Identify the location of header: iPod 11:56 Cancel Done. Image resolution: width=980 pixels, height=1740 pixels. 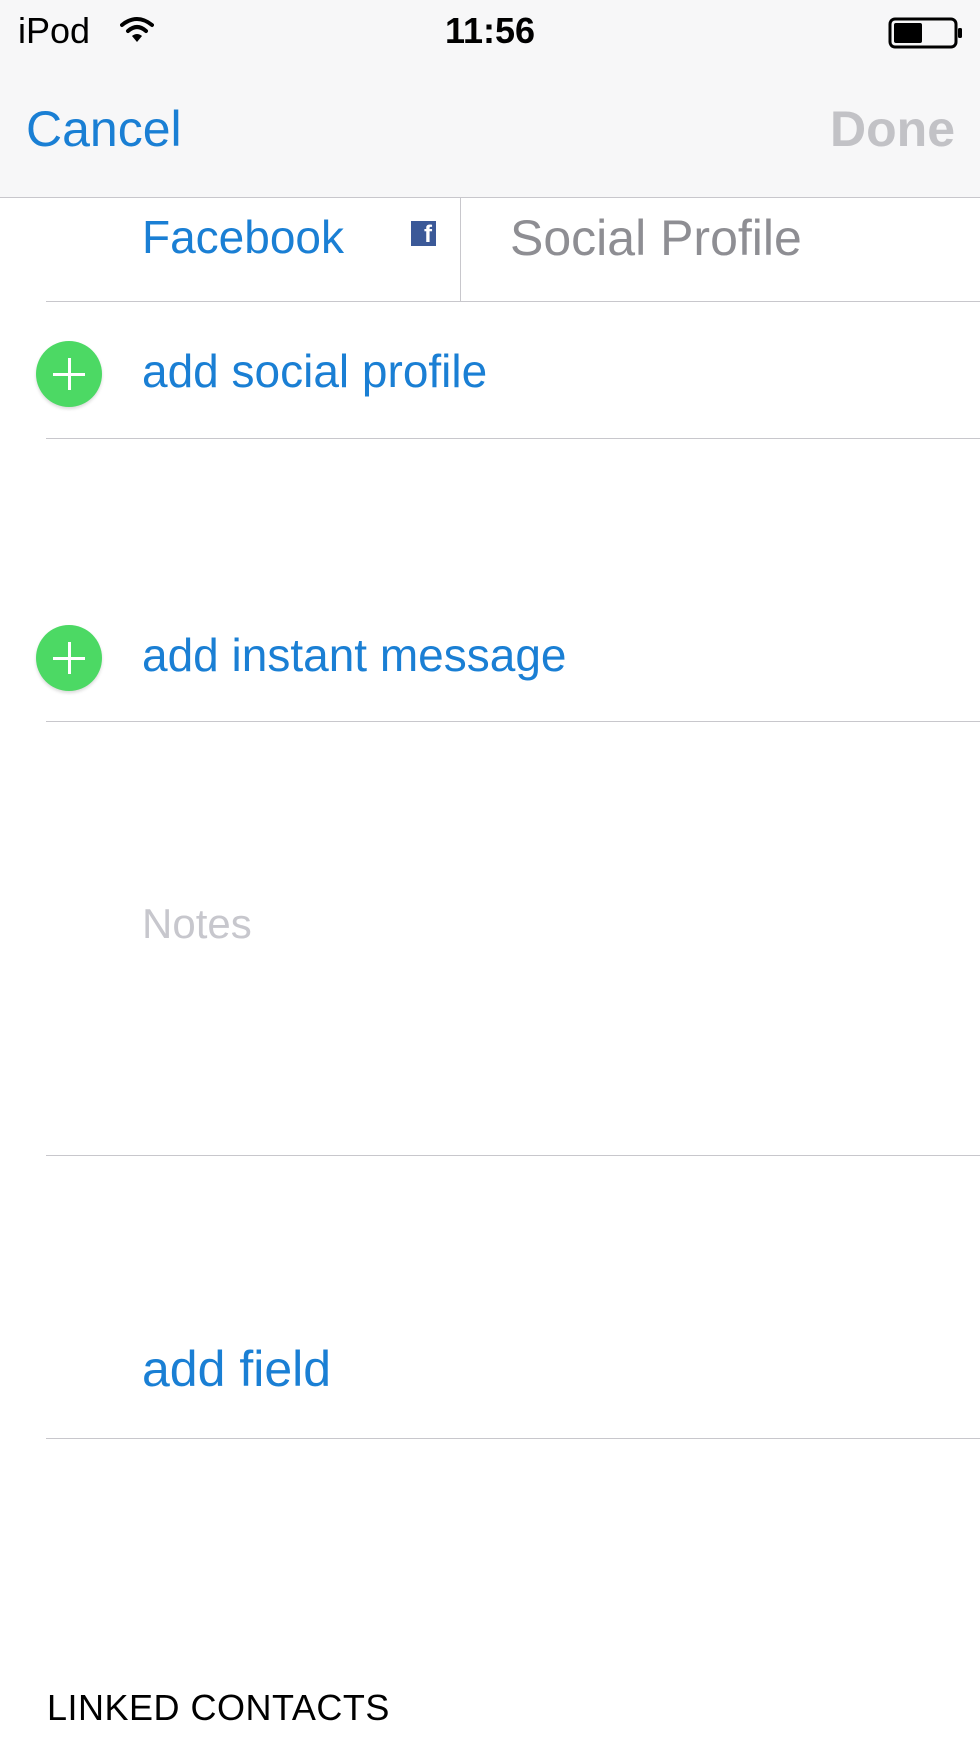
(490, 99).